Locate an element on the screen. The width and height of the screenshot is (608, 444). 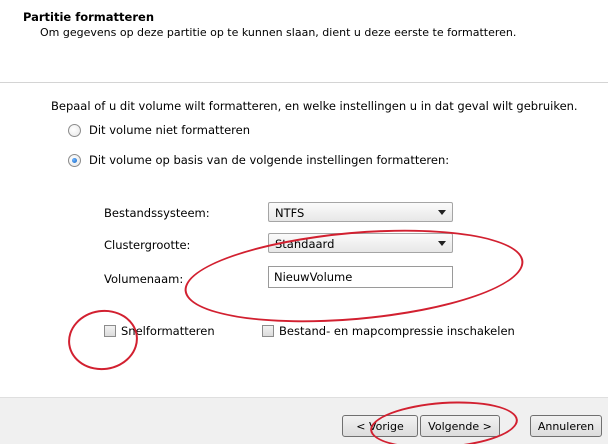
quick-format-checkbox is located at coordinates (110, 331).